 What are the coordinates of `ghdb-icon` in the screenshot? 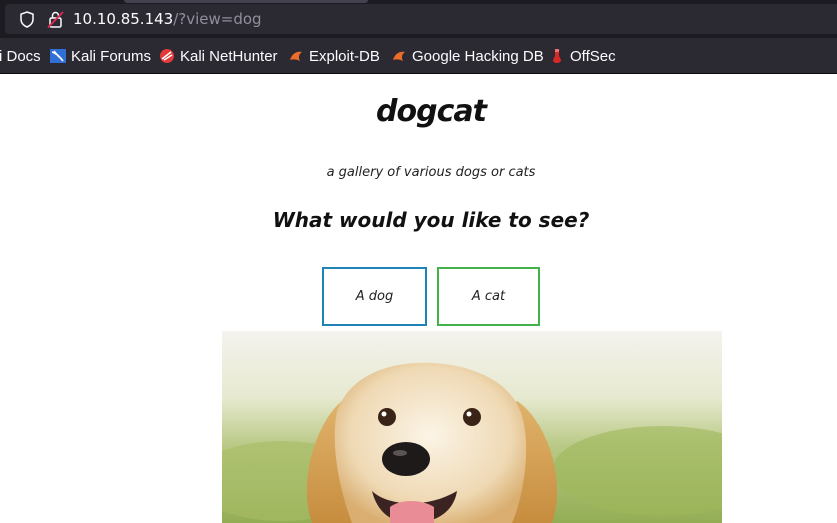 It's located at (399, 56).